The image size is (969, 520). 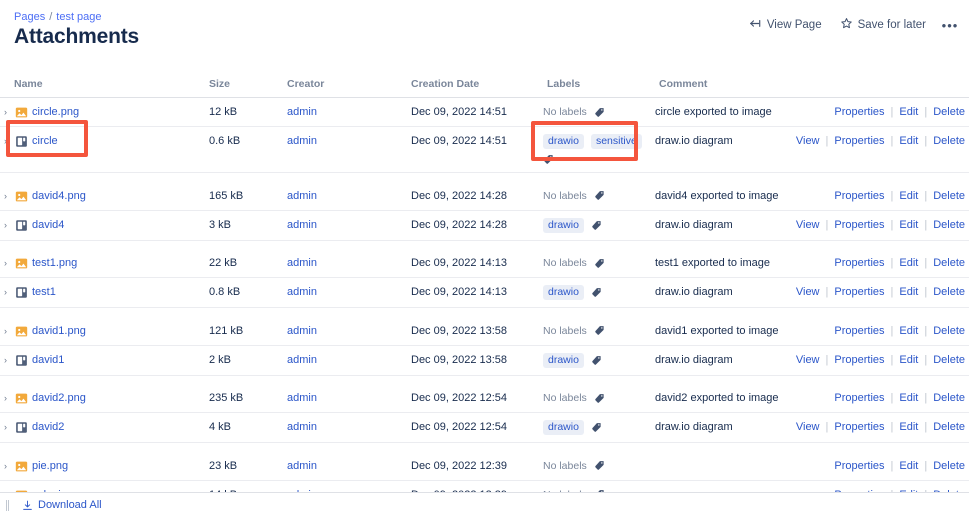 I want to click on breadcrumb-pages: Pages, so click(x=29, y=17).